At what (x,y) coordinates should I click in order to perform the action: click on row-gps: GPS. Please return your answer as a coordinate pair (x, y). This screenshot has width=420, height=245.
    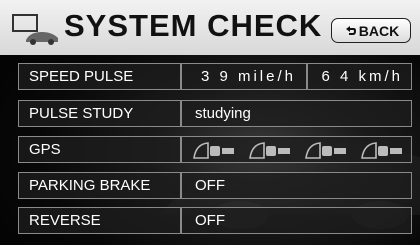
    Looking at the image, I should click on (215, 149).